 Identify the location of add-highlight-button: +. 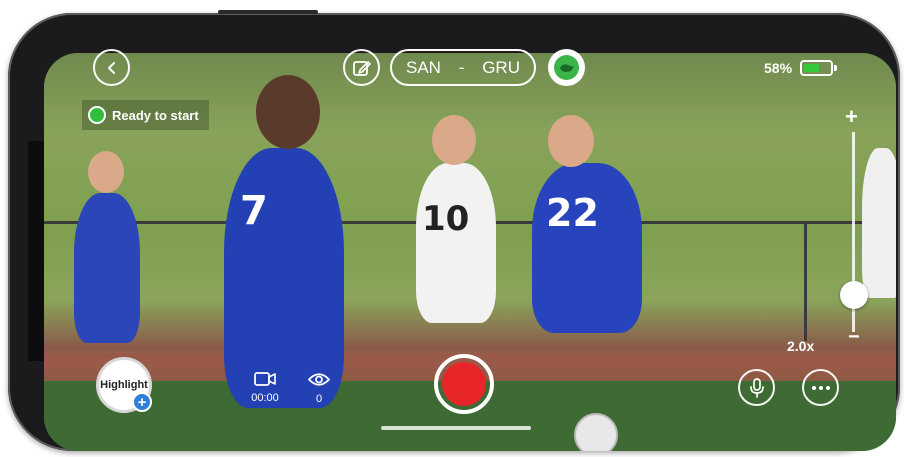
(142, 402).